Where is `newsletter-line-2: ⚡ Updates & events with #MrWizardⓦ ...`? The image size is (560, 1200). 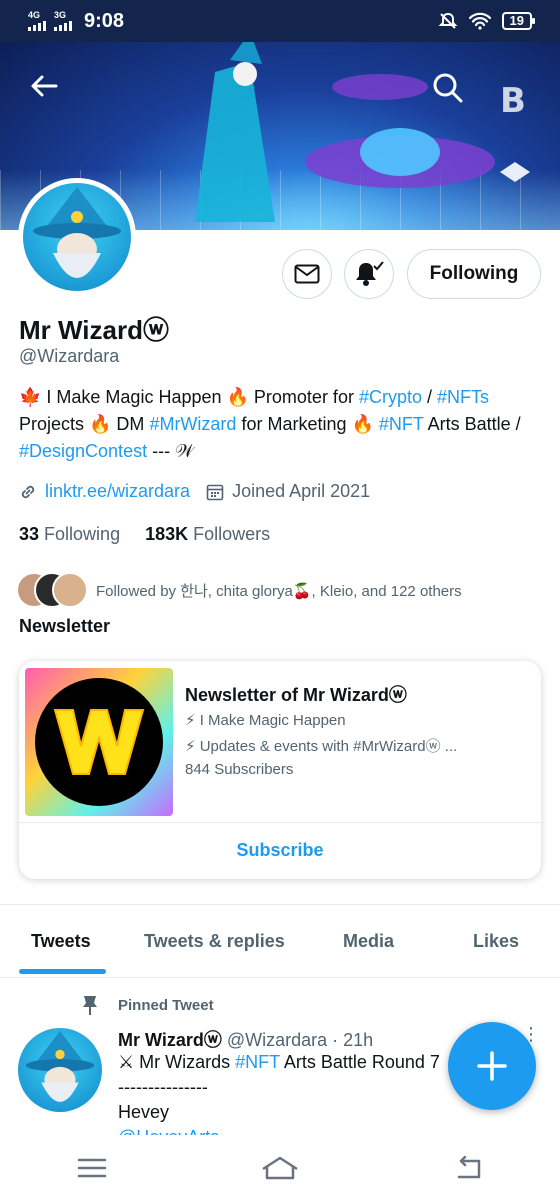
newsletter-line-2: ⚡ Updates & events with #MrWizardⓦ ... is located at coordinates (321, 746).